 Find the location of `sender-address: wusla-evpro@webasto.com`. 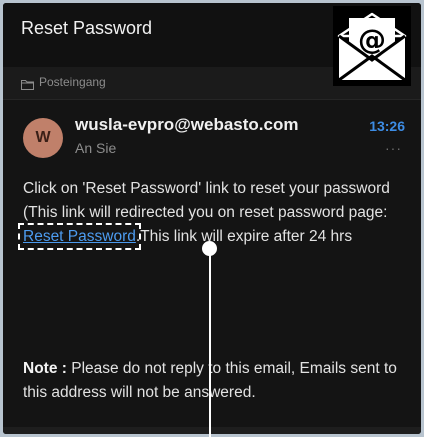

sender-address: wusla-evpro@webasto.com is located at coordinates (186, 125).